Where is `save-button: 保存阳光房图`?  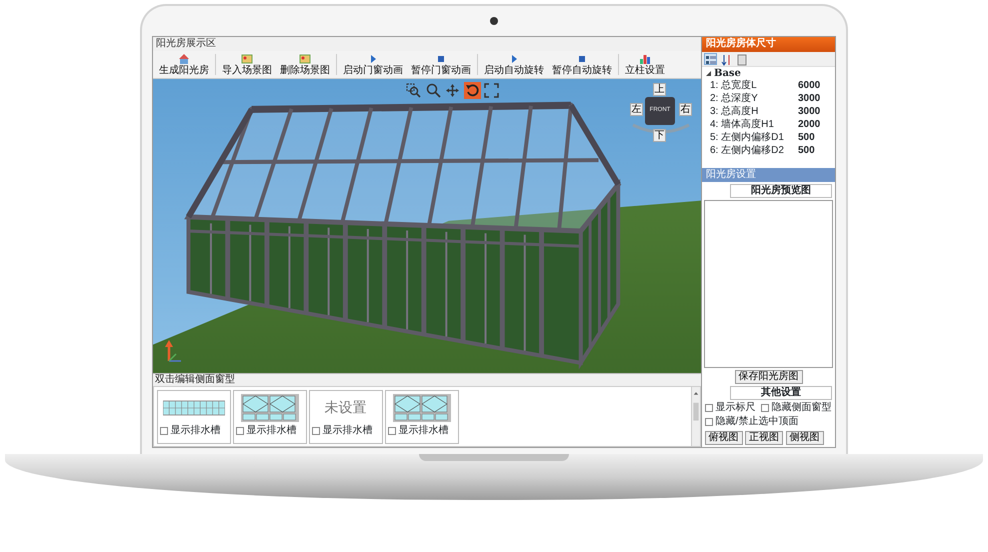 save-button: 保存阳光房图 is located at coordinates (768, 377).